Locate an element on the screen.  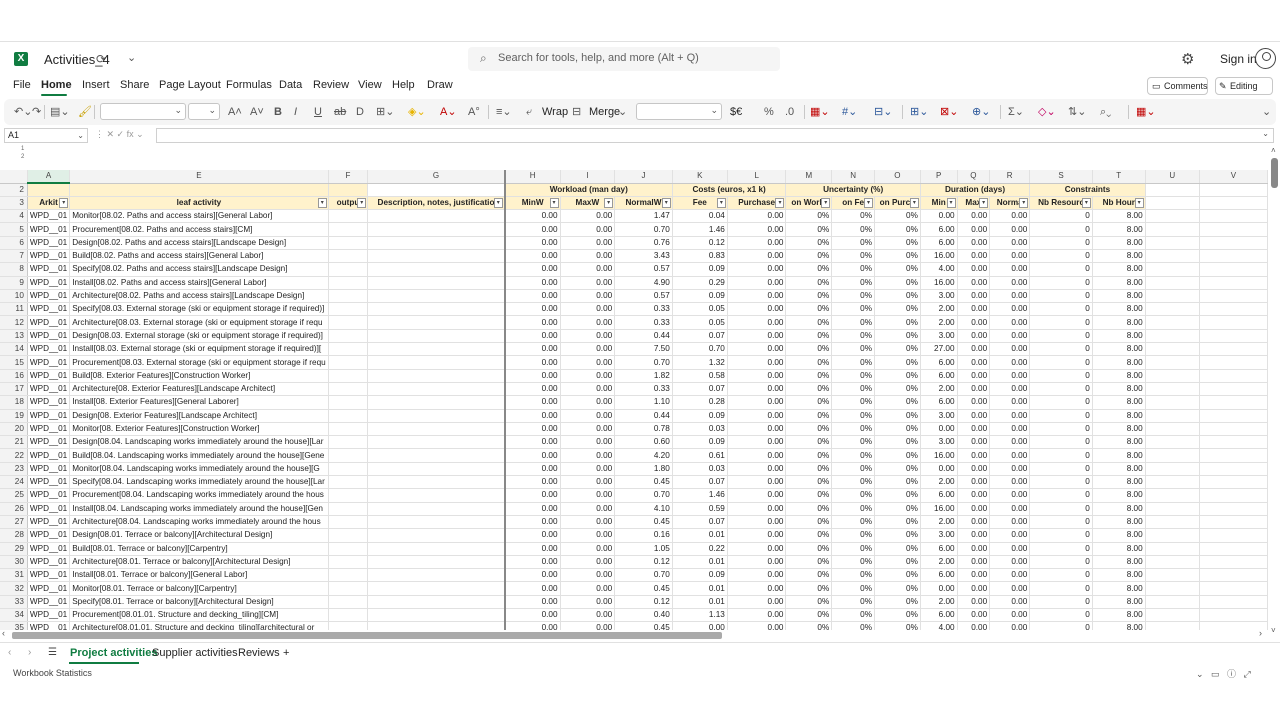
cell: 0.70 is located at coordinates (643, 229).